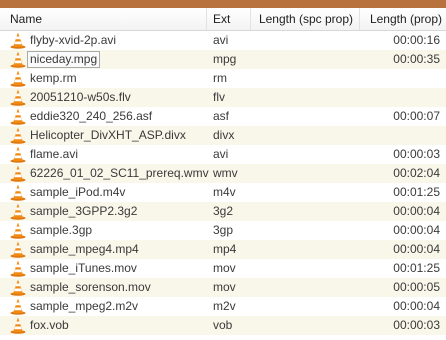 The width and height of the screenshot is (446, 340). I want to click on file-name: niceday.mpg, so click(64, 59).